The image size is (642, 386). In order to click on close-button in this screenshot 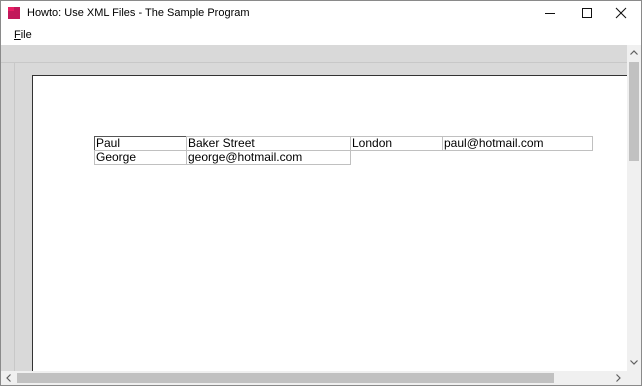, I will do `click(621, 13)`.